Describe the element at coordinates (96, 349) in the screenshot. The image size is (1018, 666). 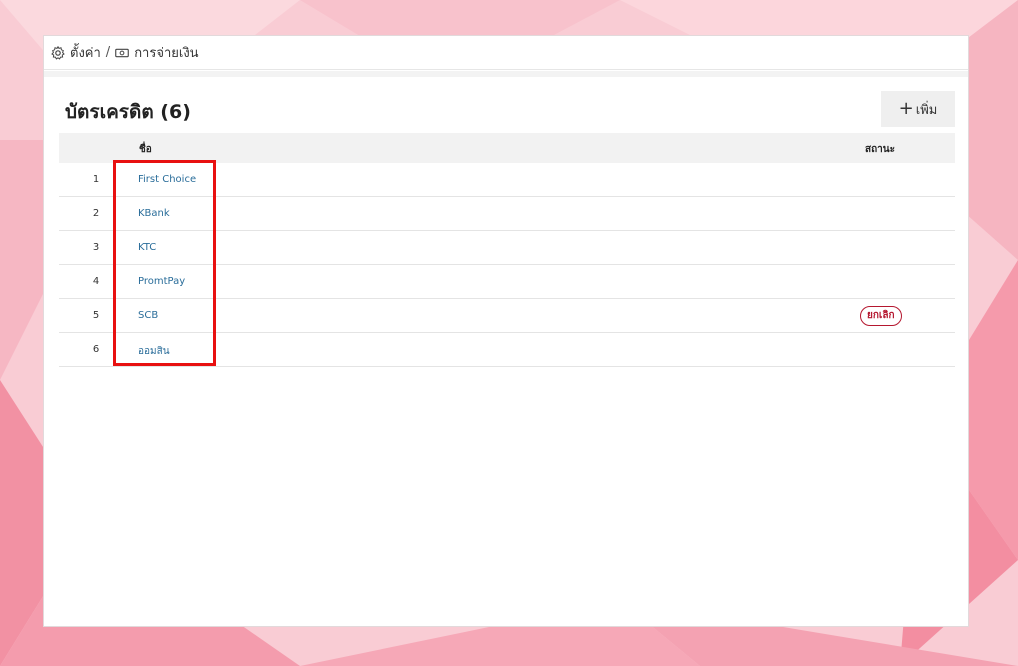
I see `row-index: 6` at that location.